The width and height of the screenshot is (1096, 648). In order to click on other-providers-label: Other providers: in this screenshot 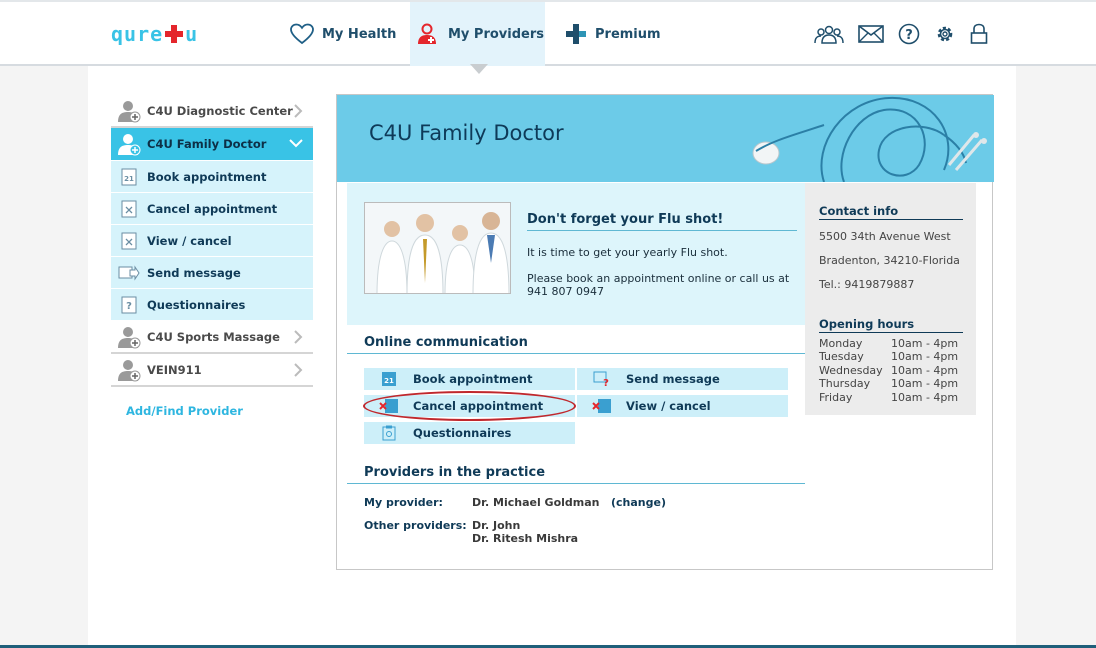, I will do `click(415, 525)`.